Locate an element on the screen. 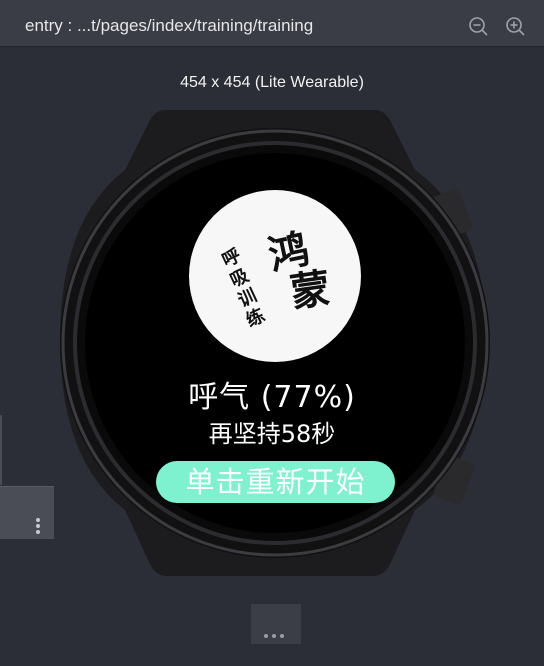  logo-subtitle: 呼 吸 训 练 is located at coordinates (243, 294).